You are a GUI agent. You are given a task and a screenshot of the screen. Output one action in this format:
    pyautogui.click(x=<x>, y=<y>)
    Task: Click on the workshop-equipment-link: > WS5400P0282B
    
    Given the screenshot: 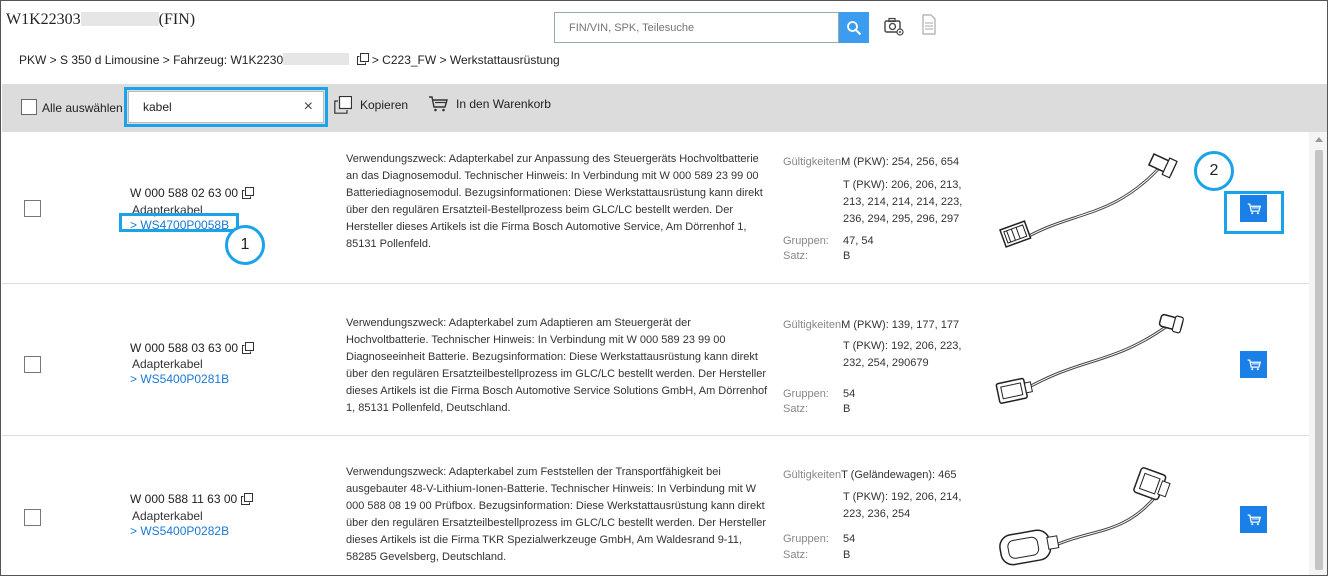 What is the action you would take?
    pyautogui.click(x=179, y=531)
    